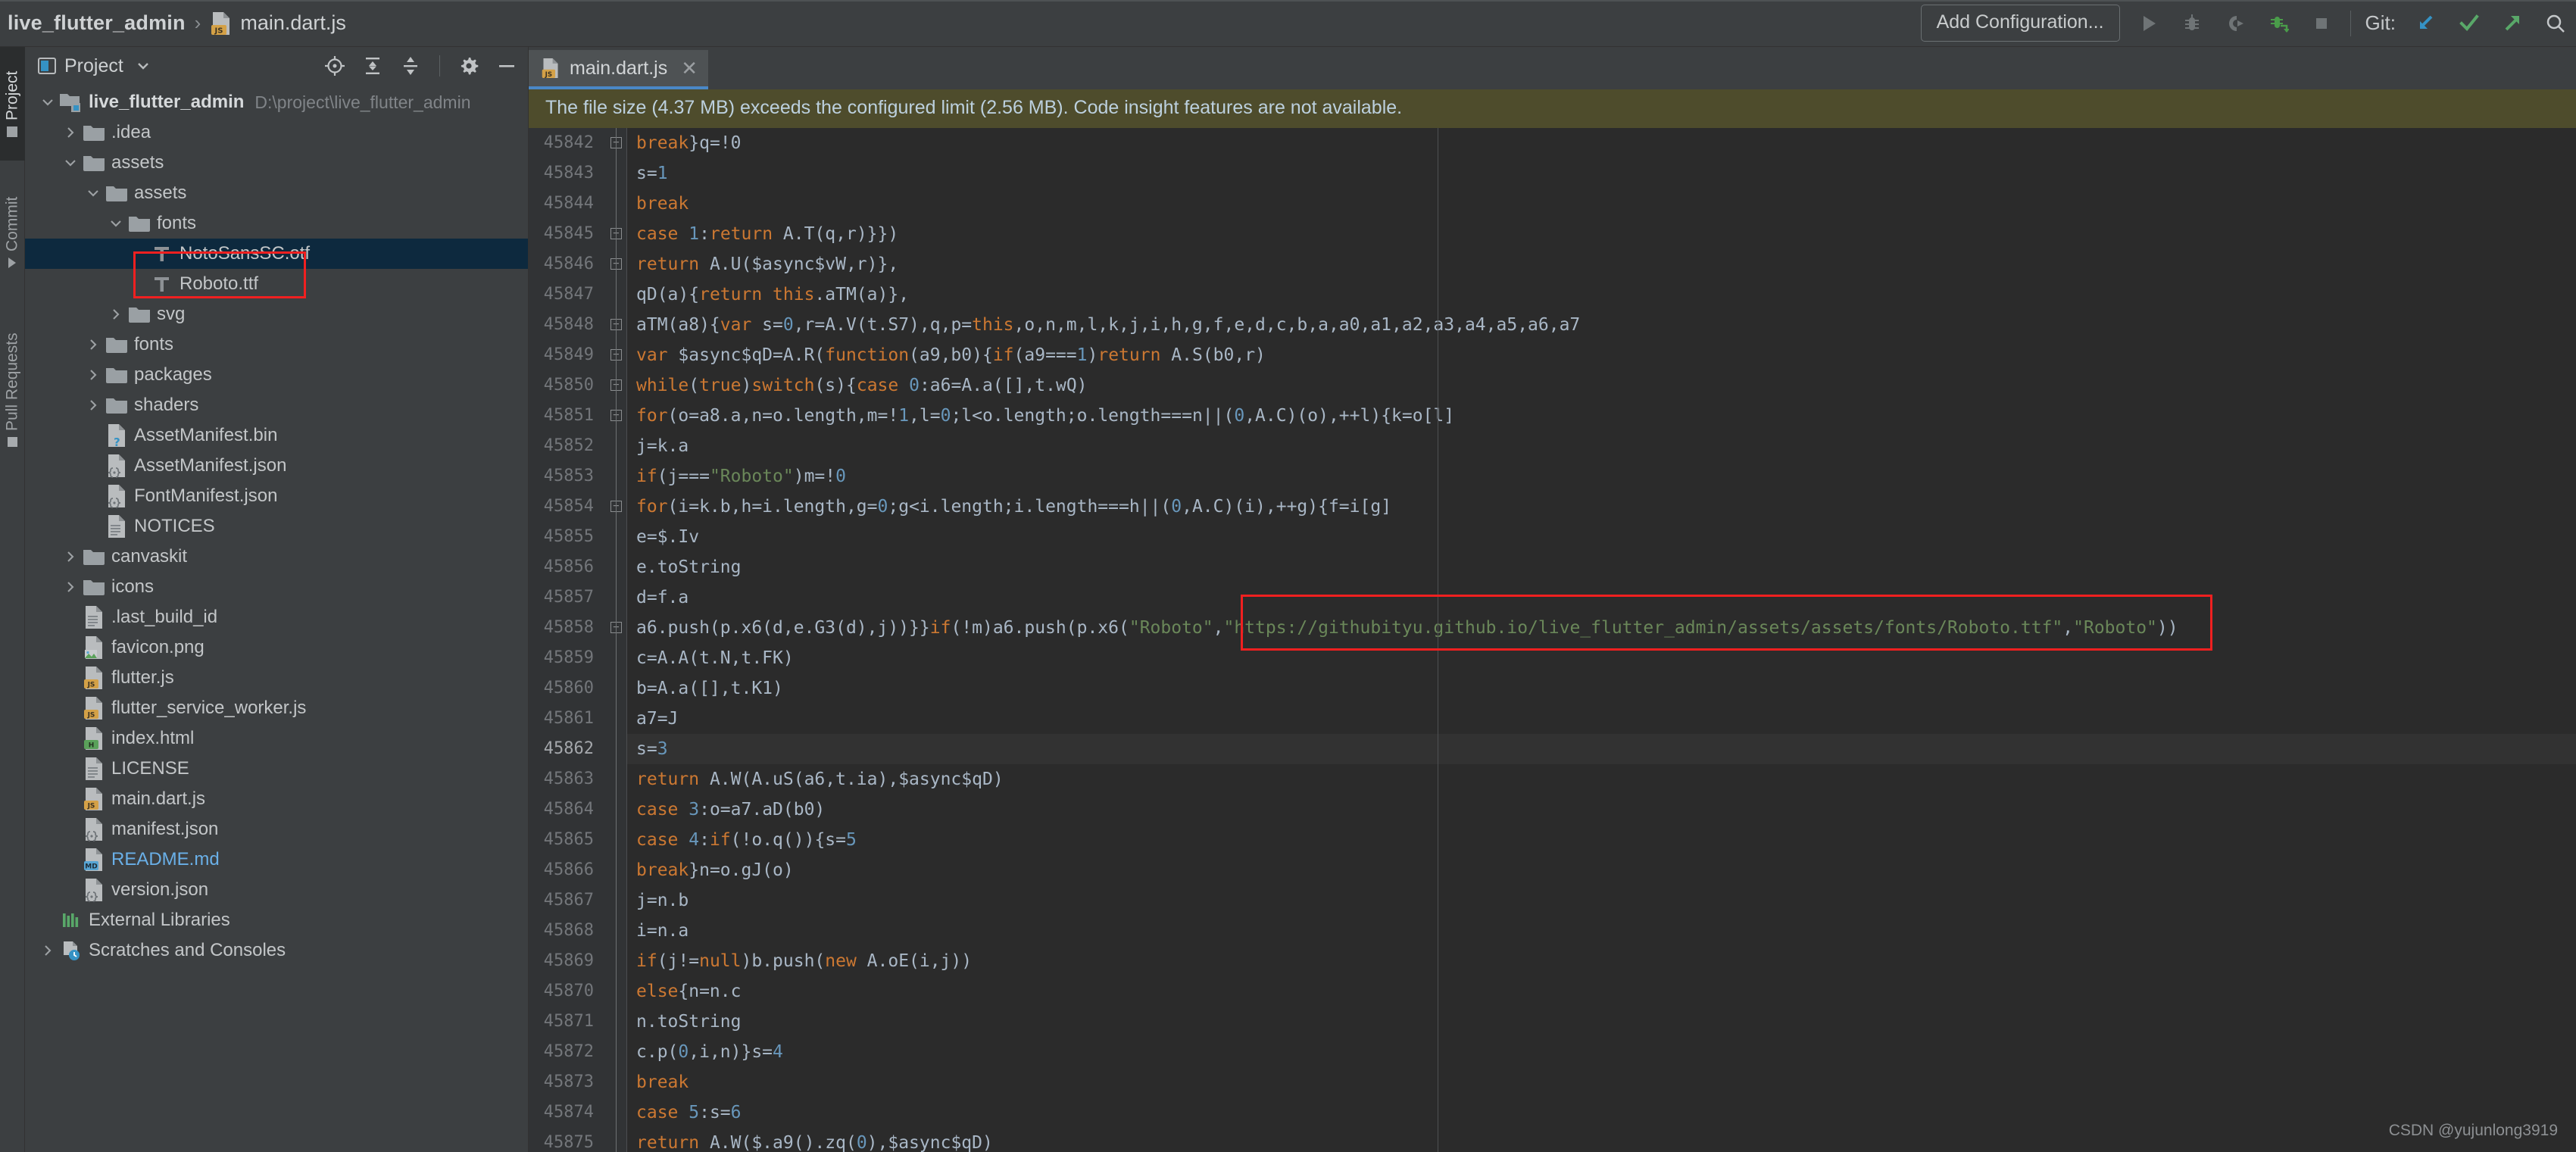 The image size is (2576, 1152). I want to click on tree-row-main-dart-js: JS main.dart.js, so click(277, 799).